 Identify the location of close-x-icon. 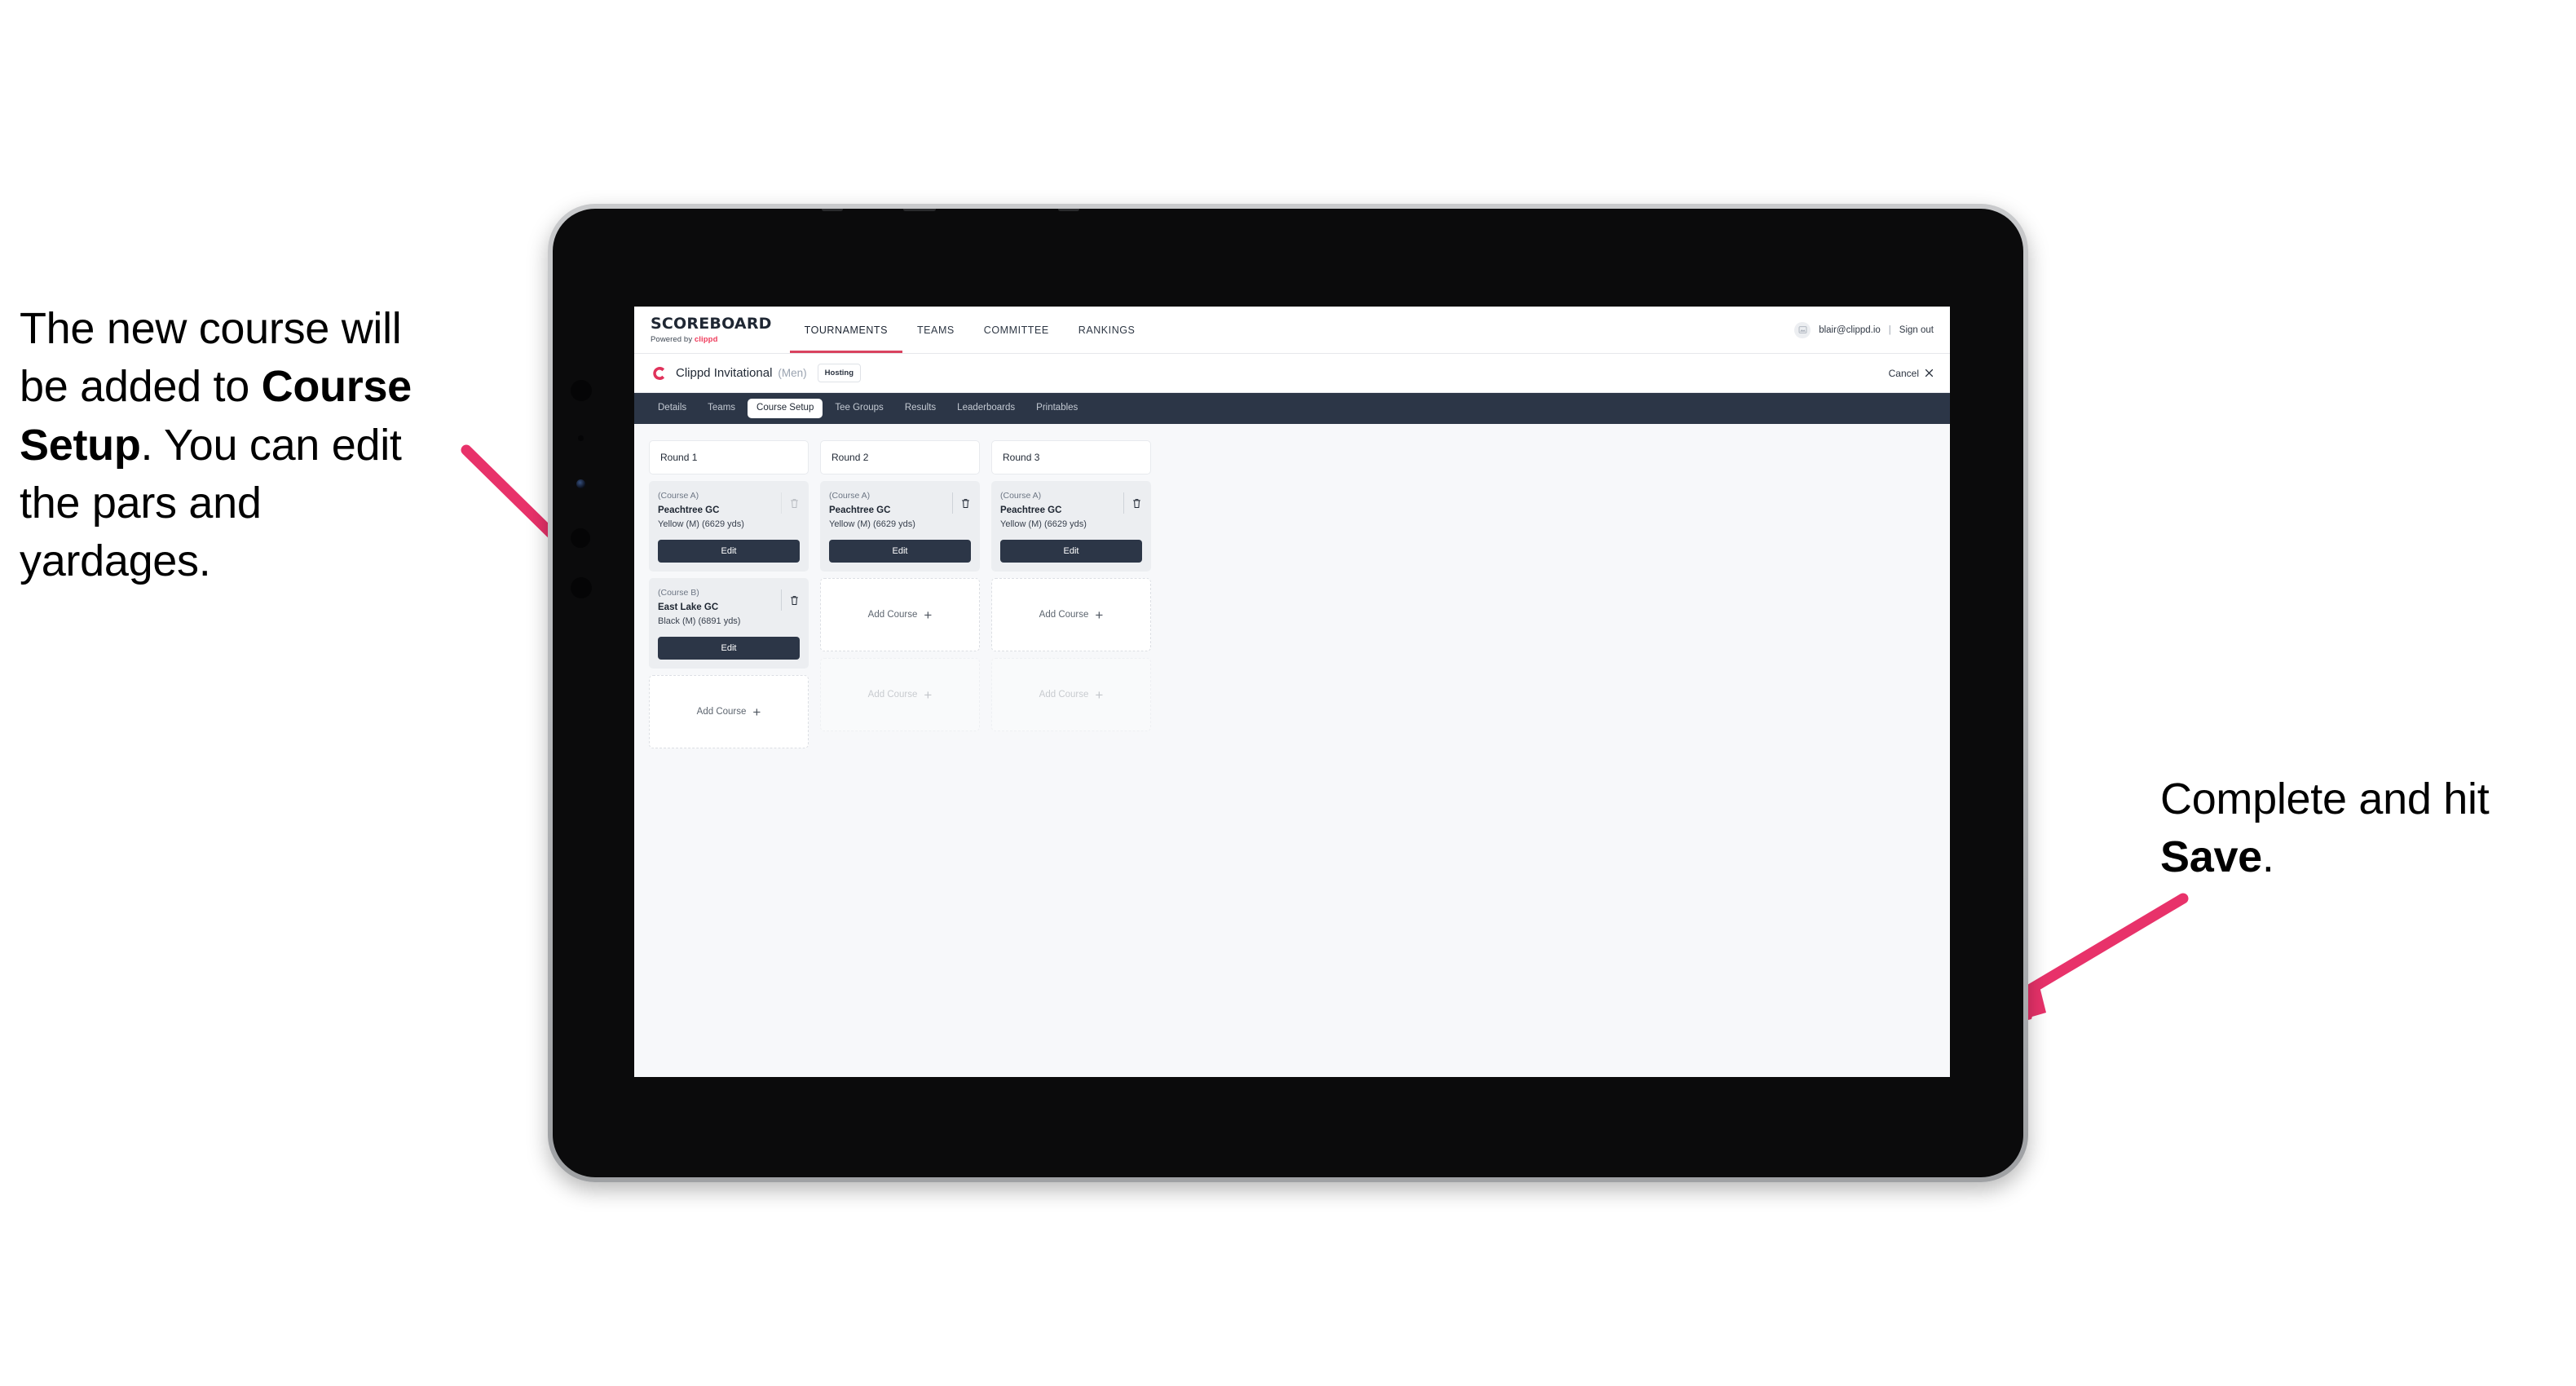
(1929, 373).